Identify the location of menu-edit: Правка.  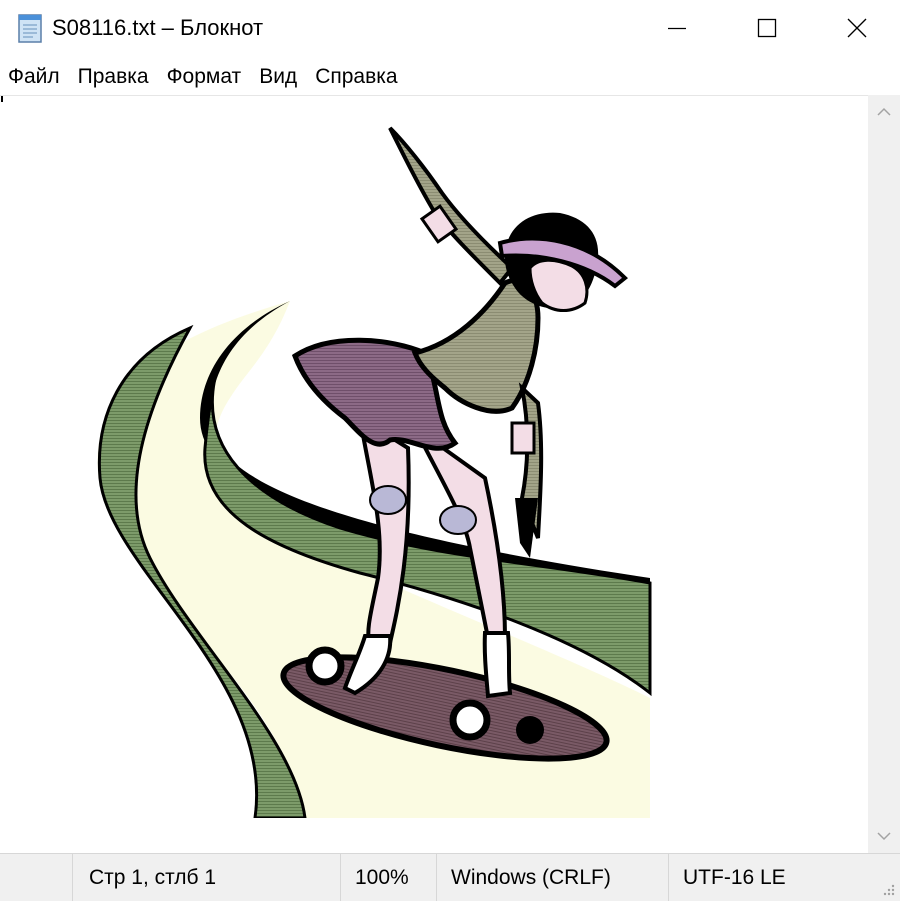
(113, 77).